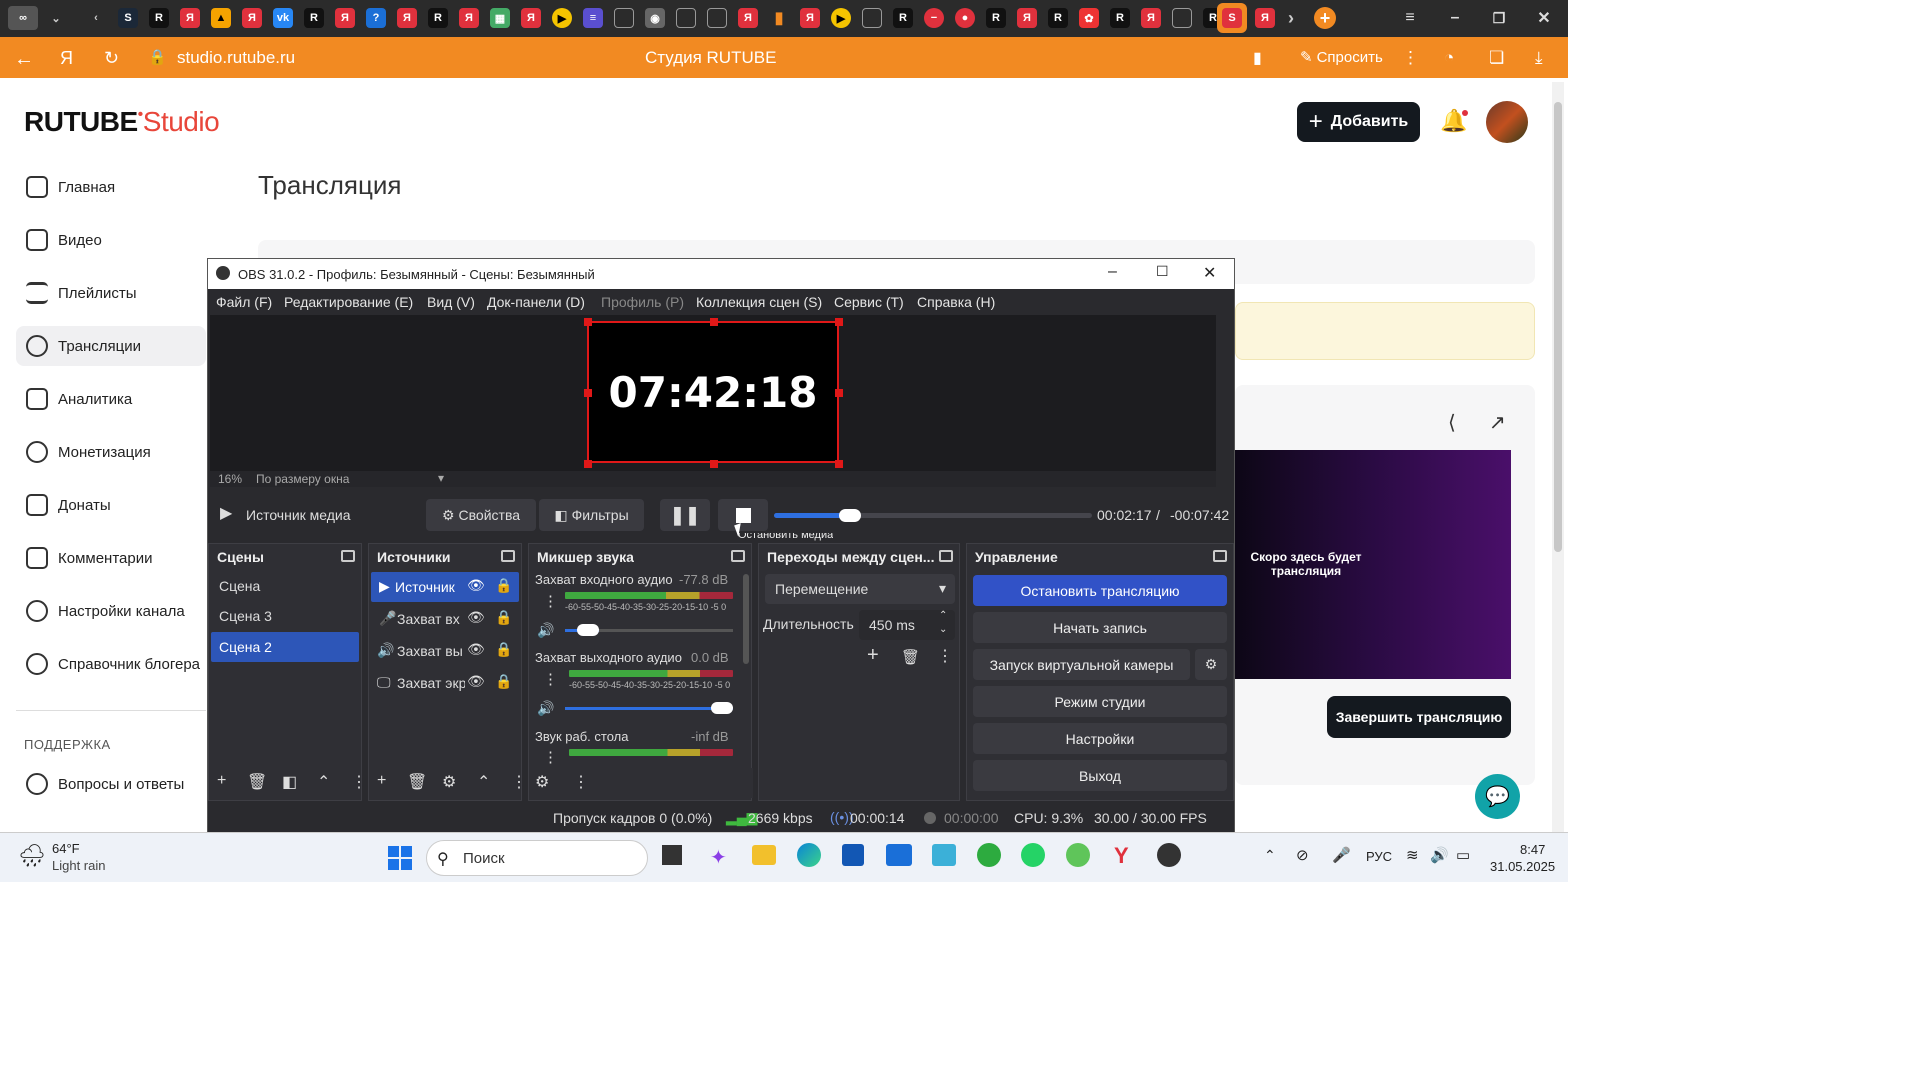 The width and height of the screenshot is (1920, 1080). What do you see at coordinates (1419, 717) in the screenshot?
I see `end-stream-button: Завершить трансляцию` at bounding box center [1419, 717].